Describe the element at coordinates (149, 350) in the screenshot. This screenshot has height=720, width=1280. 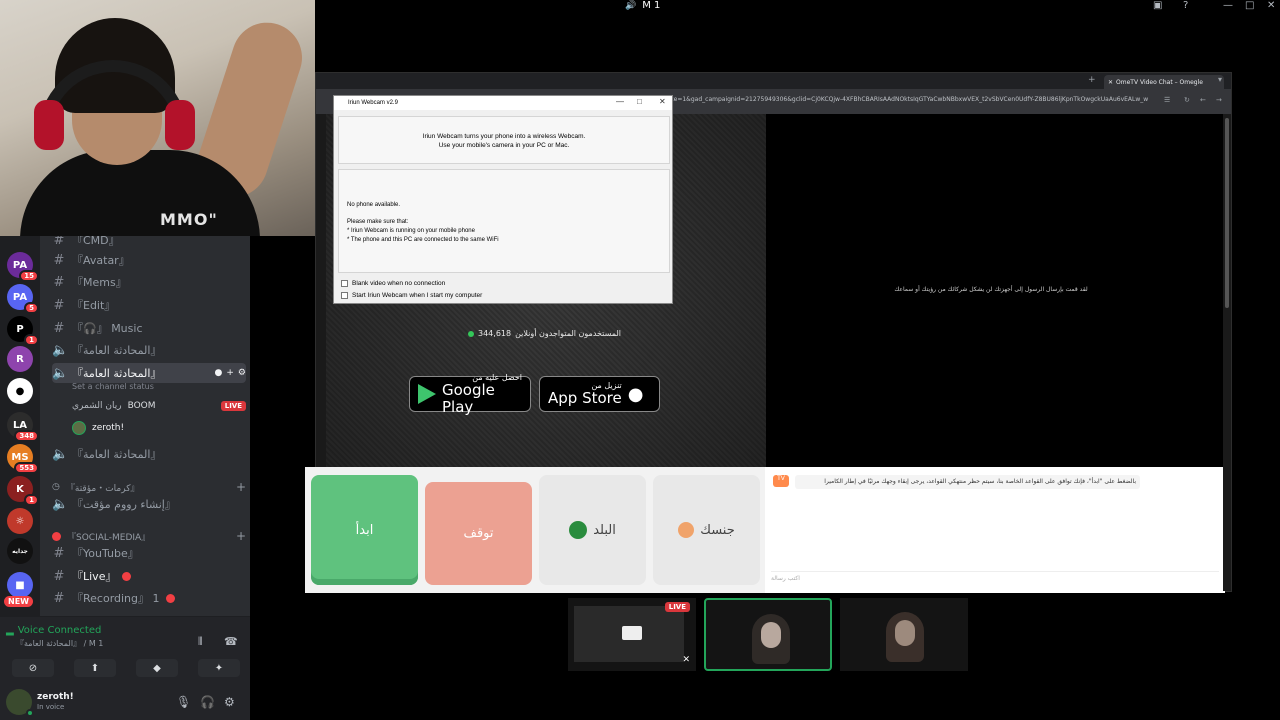
I see `voice-channel-1: 🔈 『المحادثة العامة』` at that location.